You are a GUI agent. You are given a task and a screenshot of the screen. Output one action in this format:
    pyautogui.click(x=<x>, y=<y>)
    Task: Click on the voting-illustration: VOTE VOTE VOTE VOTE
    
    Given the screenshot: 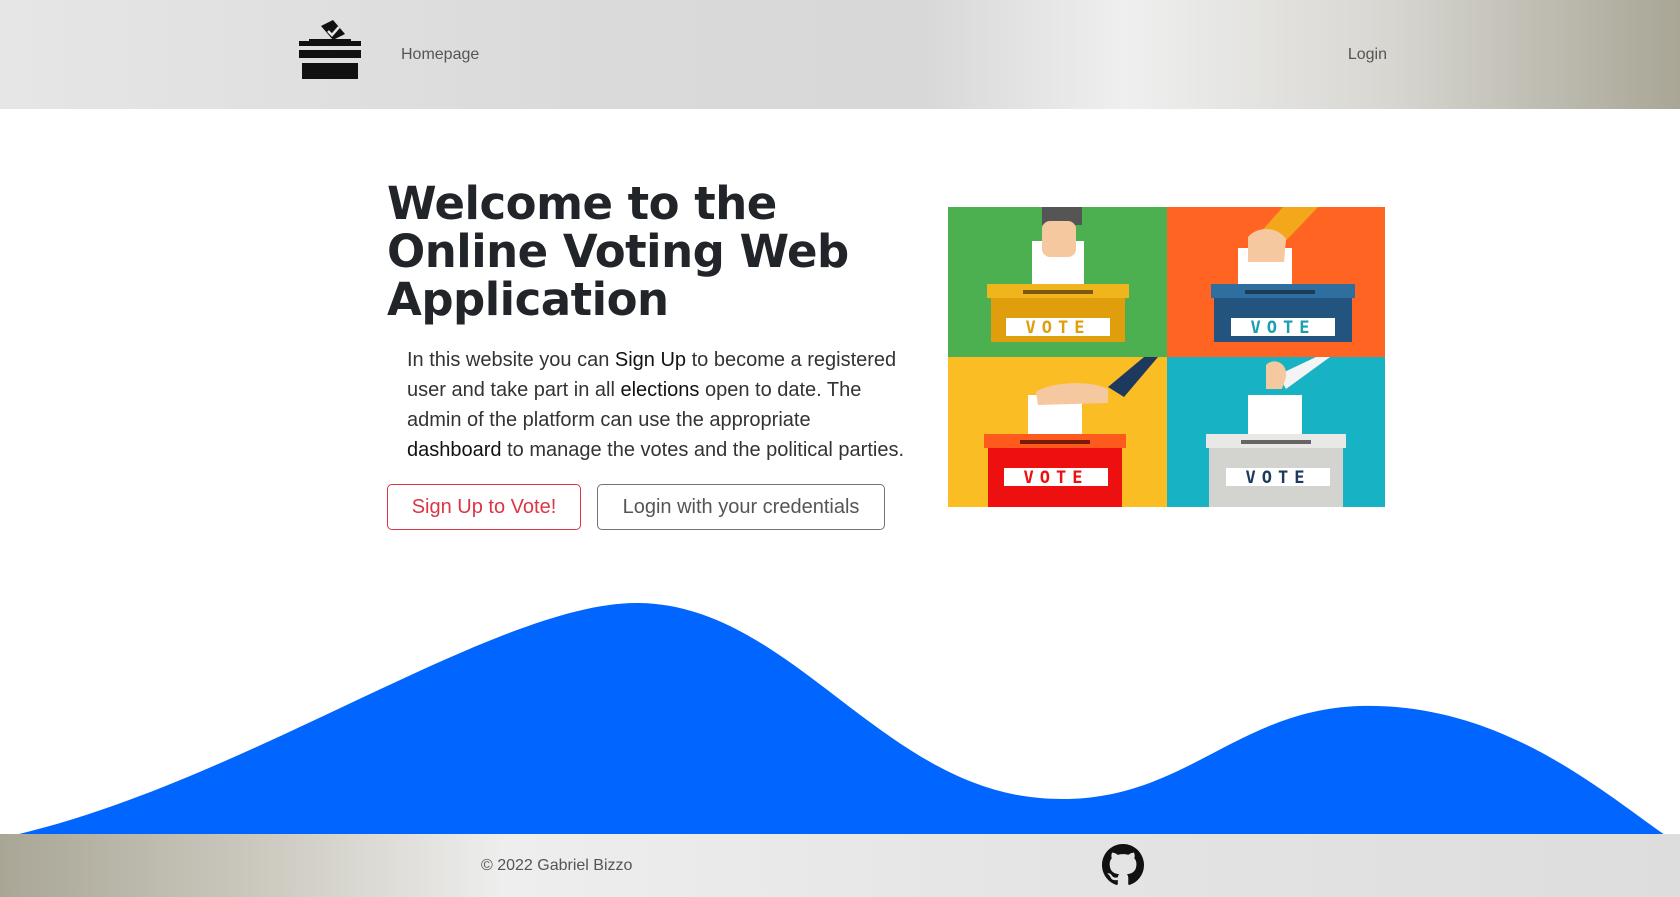 What is the action you would take?
    pyautogui.click(x=1166, y=357)
    